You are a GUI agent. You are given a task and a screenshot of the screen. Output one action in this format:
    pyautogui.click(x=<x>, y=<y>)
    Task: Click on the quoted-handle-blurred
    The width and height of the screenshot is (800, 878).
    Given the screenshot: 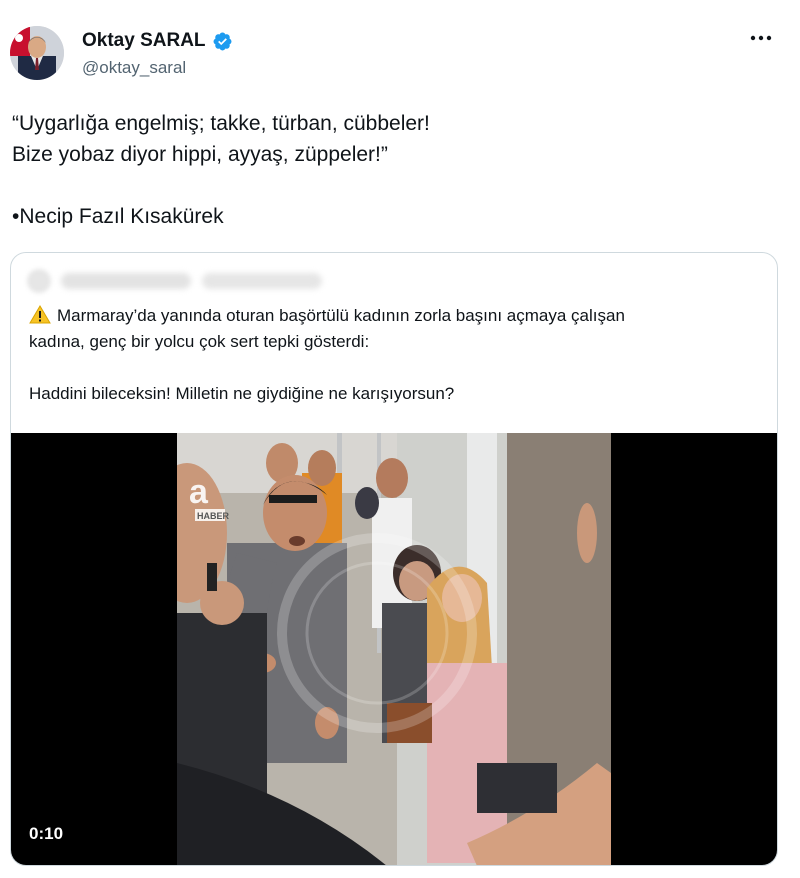 What is the action you would take?
    pyautogui.click(x=262, y=281)
    